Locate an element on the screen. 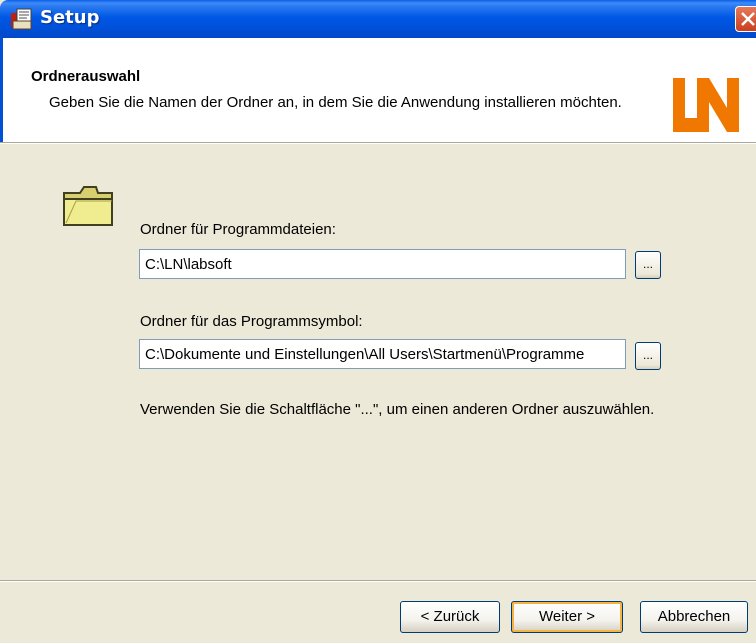 The width and height of the screenshot is (756, 643). cancel-button: Abbrechen is located at coordinates (694, 617).